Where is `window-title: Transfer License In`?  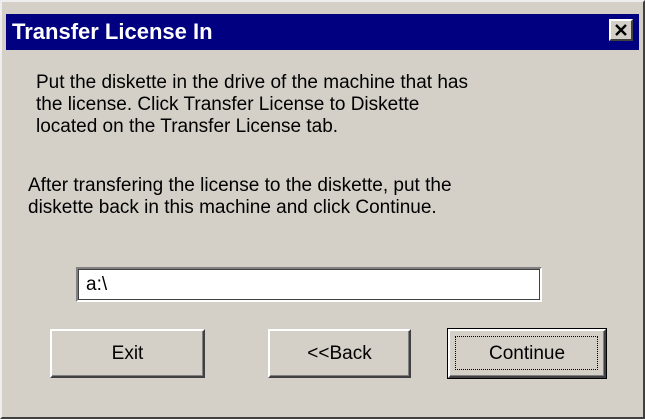
window-title: Transfer License In is located at coordinates (112, 31).